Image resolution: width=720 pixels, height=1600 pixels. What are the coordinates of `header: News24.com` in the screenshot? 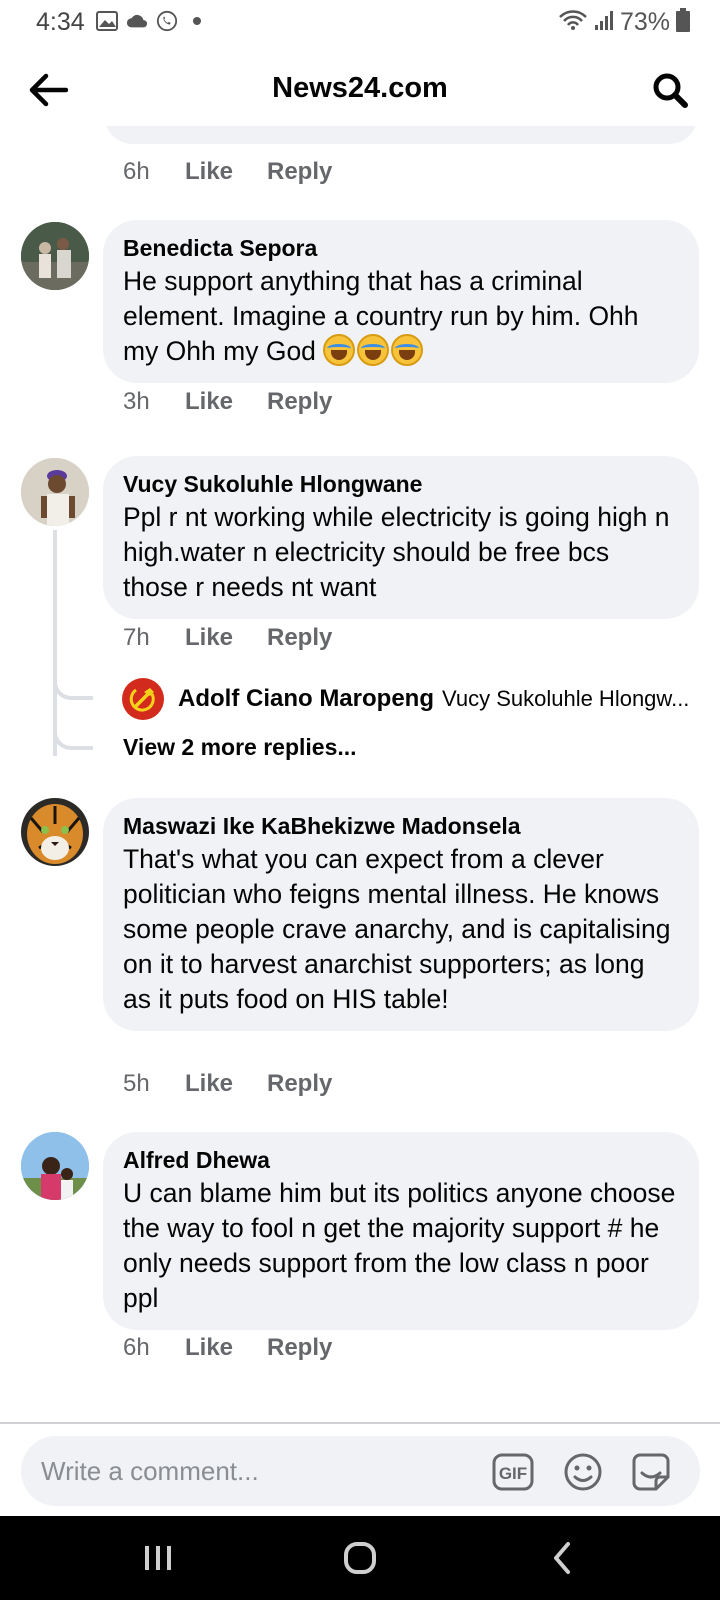 It's located at (360, 91).